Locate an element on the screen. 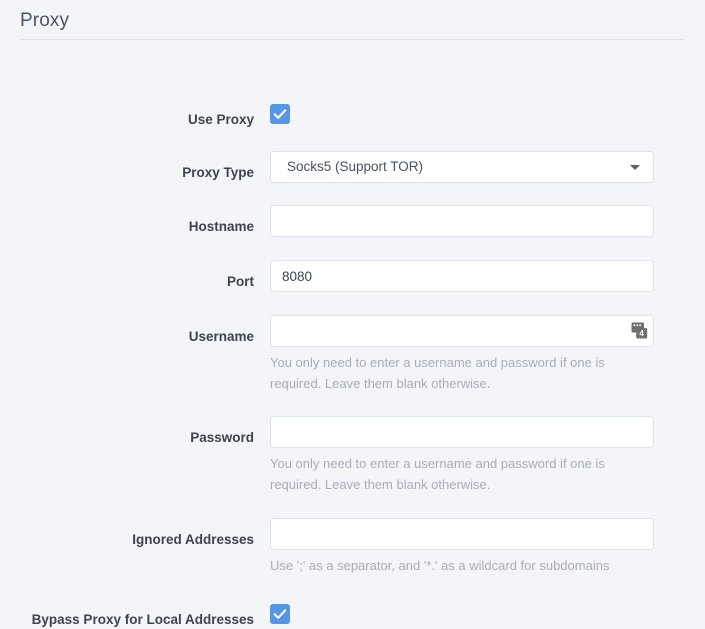 The image size is (705, 629). form-row-hostname: Hostname is located at coordinates (352, 221).